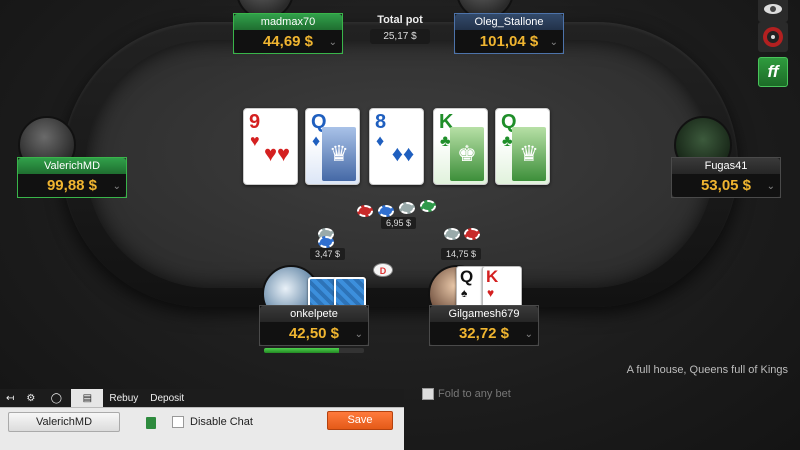  Describe the element at coordinates (707, 370) in the screenshot. I see `hand-description: A full house, Queens full of Kings` at that location.